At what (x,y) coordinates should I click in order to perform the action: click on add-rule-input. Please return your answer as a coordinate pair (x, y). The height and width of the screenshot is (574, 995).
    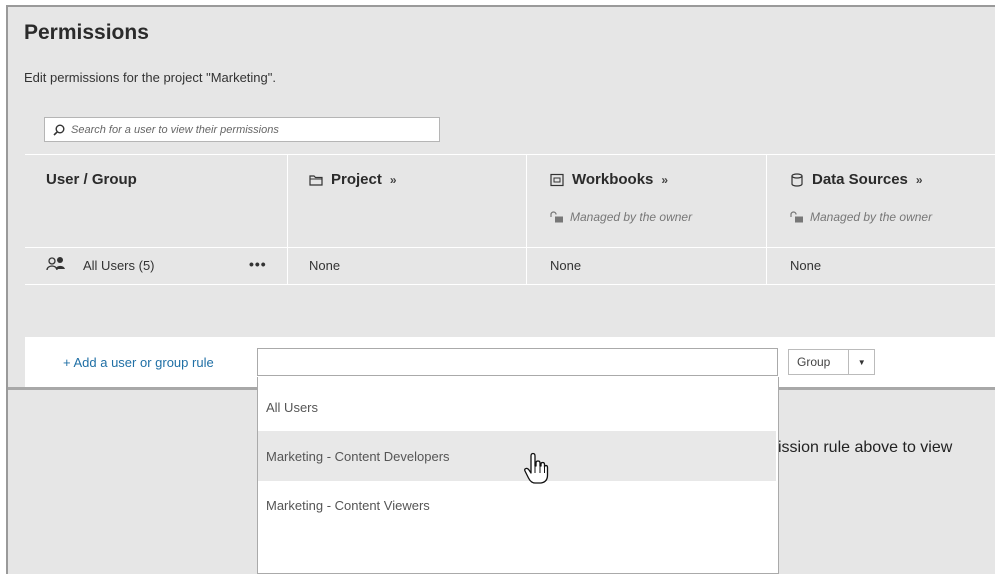
    Looking at the image, I should click on (517, 362).